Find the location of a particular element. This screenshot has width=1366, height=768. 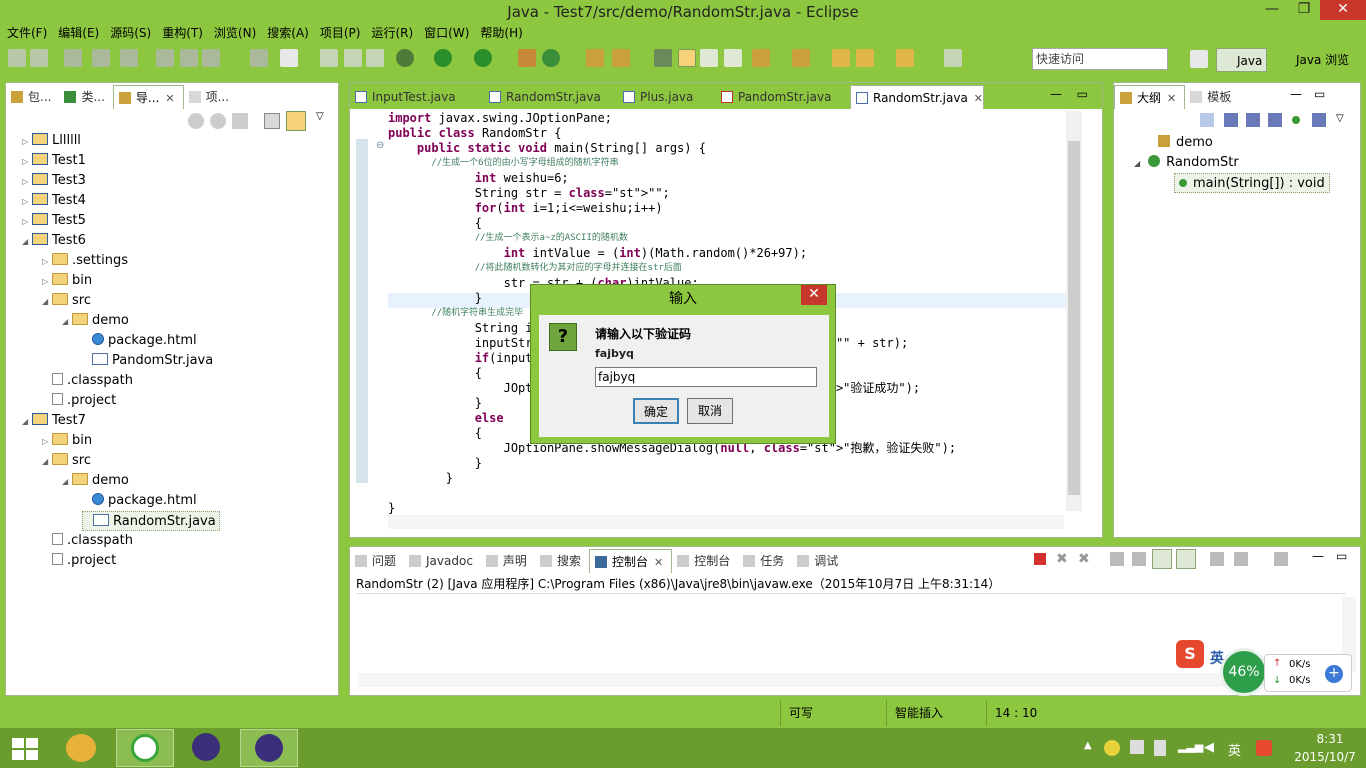

add-icon: + is located at coordinates (1334, 674).